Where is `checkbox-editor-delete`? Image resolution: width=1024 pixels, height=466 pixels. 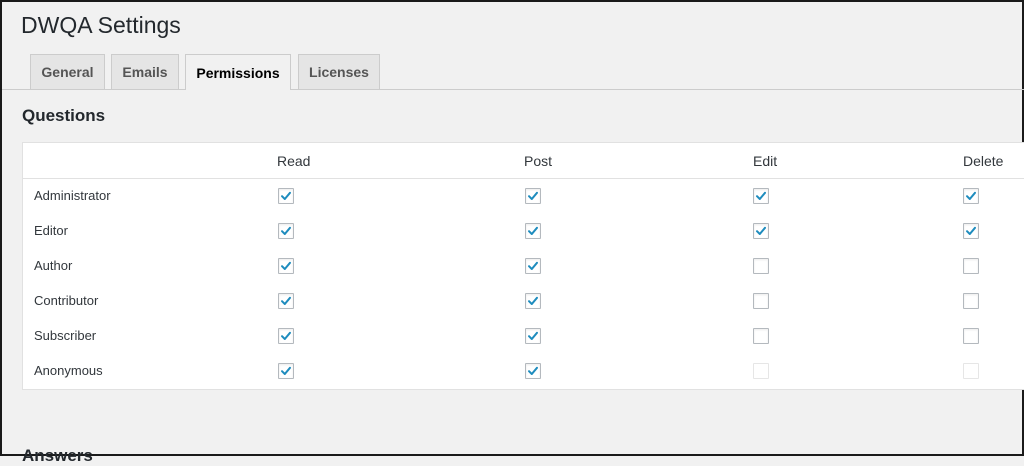
checkbox-editor-delete is located at coordinates (971, 231).